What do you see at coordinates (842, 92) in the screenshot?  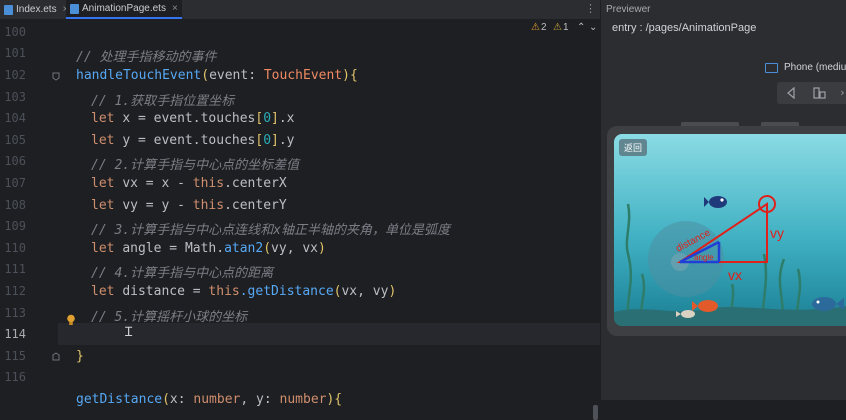 I see `more-icon: ›` at bounding box center [842, 92].